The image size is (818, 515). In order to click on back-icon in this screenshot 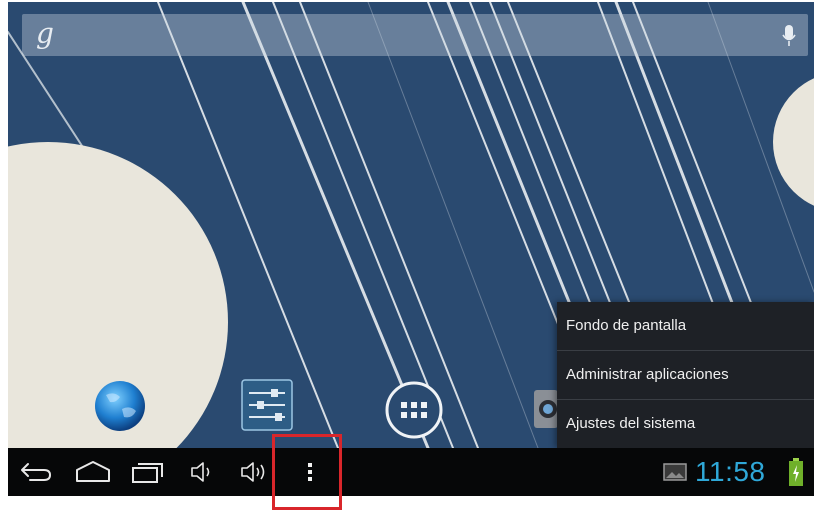, I will do `click(36, 472)`.